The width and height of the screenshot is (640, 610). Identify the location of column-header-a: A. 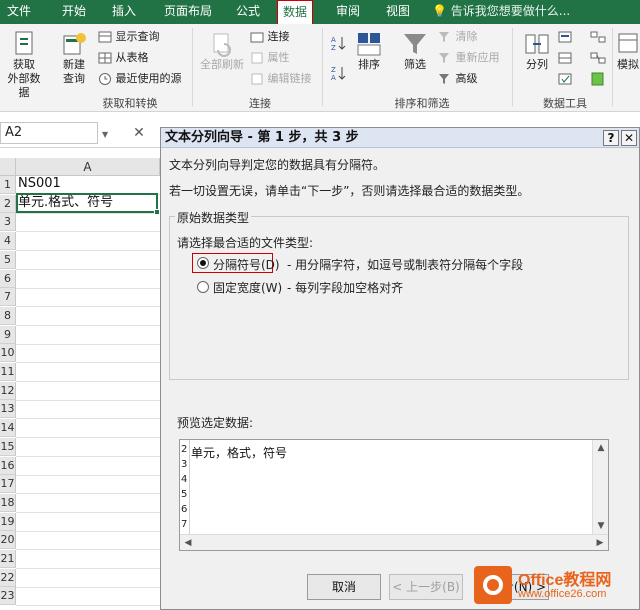
(88, 167).